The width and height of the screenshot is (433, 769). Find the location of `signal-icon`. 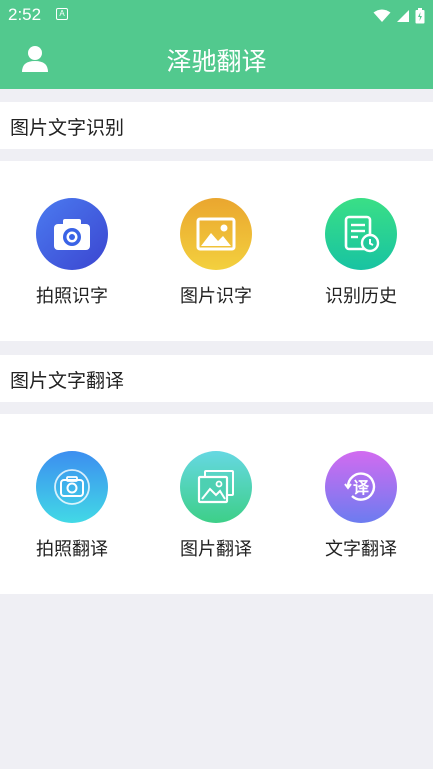

signal-icon is located at coordinates (402, 15).